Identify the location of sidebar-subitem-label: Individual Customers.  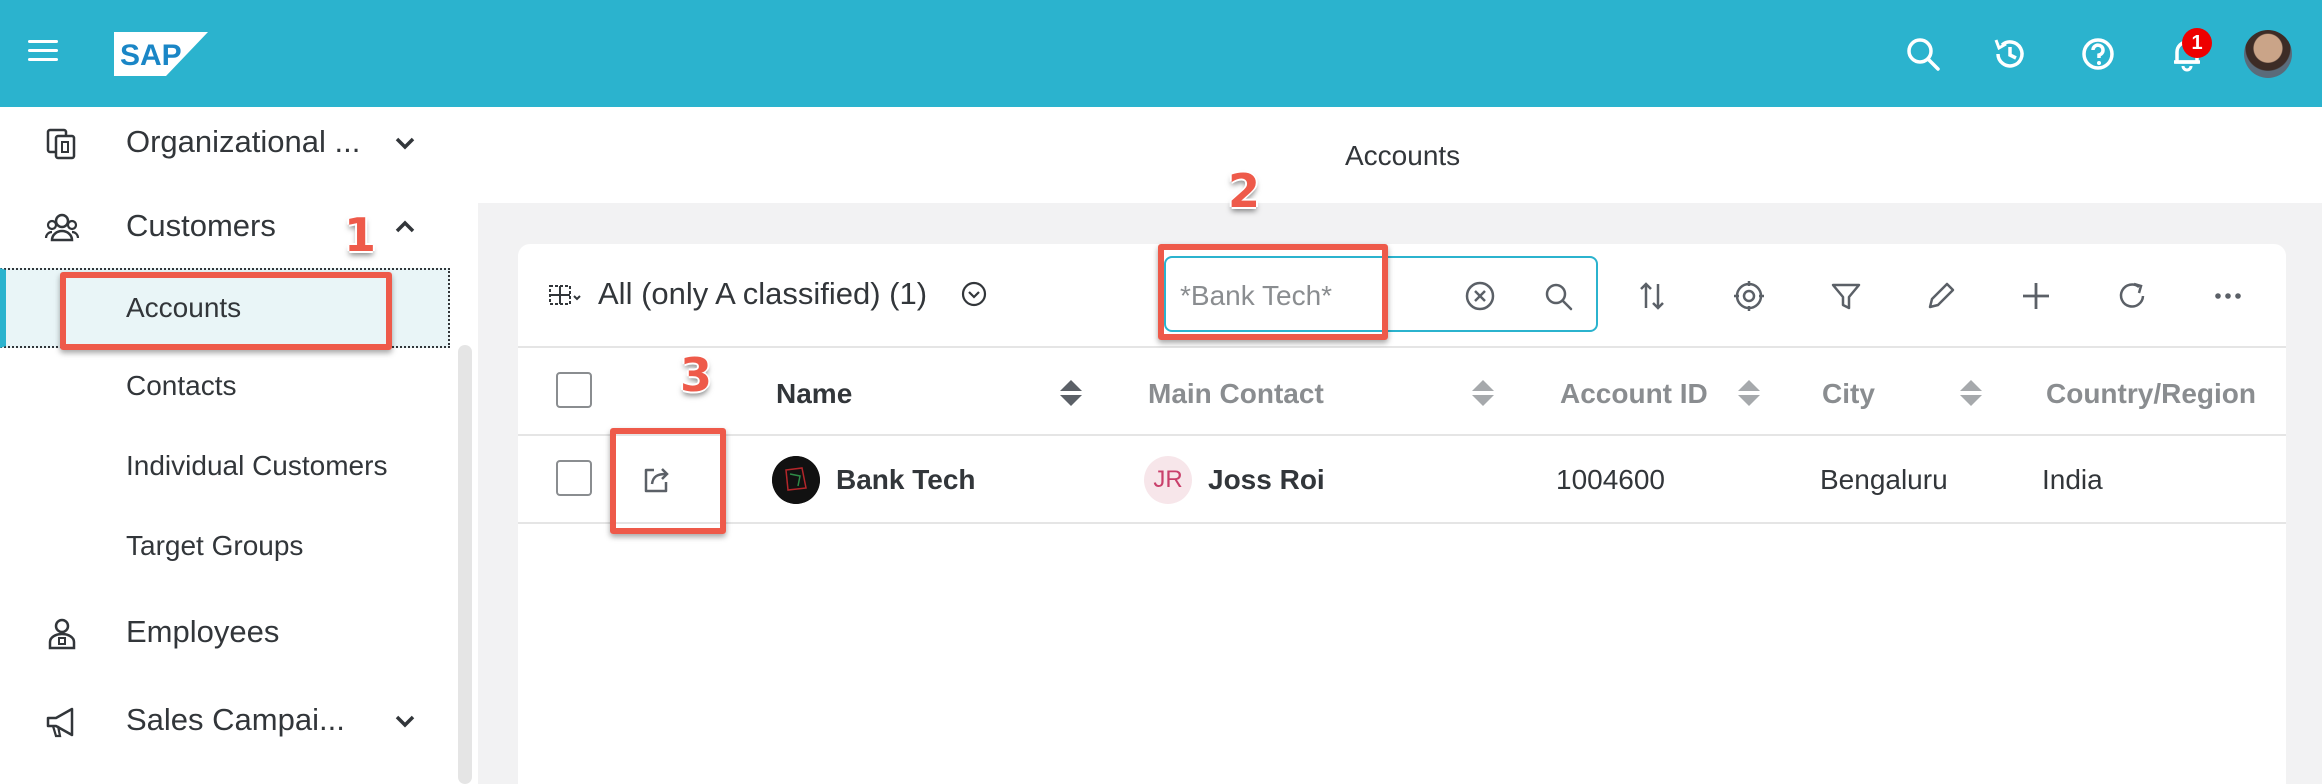
(257, 465).